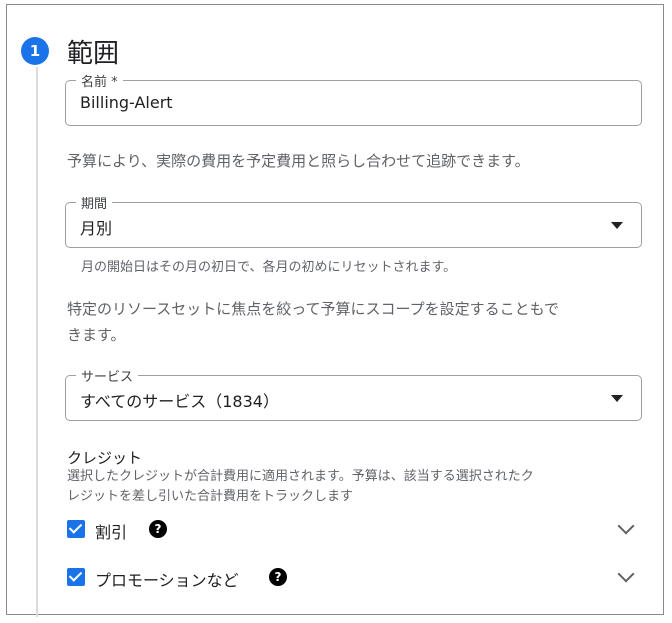 Image resolution: width=672 pixels, height=623 pixels. Describe the element at coordinates (353, 578) in the screenshot. I see `credit-item-promotions: プロモーションなど ?` at that location.